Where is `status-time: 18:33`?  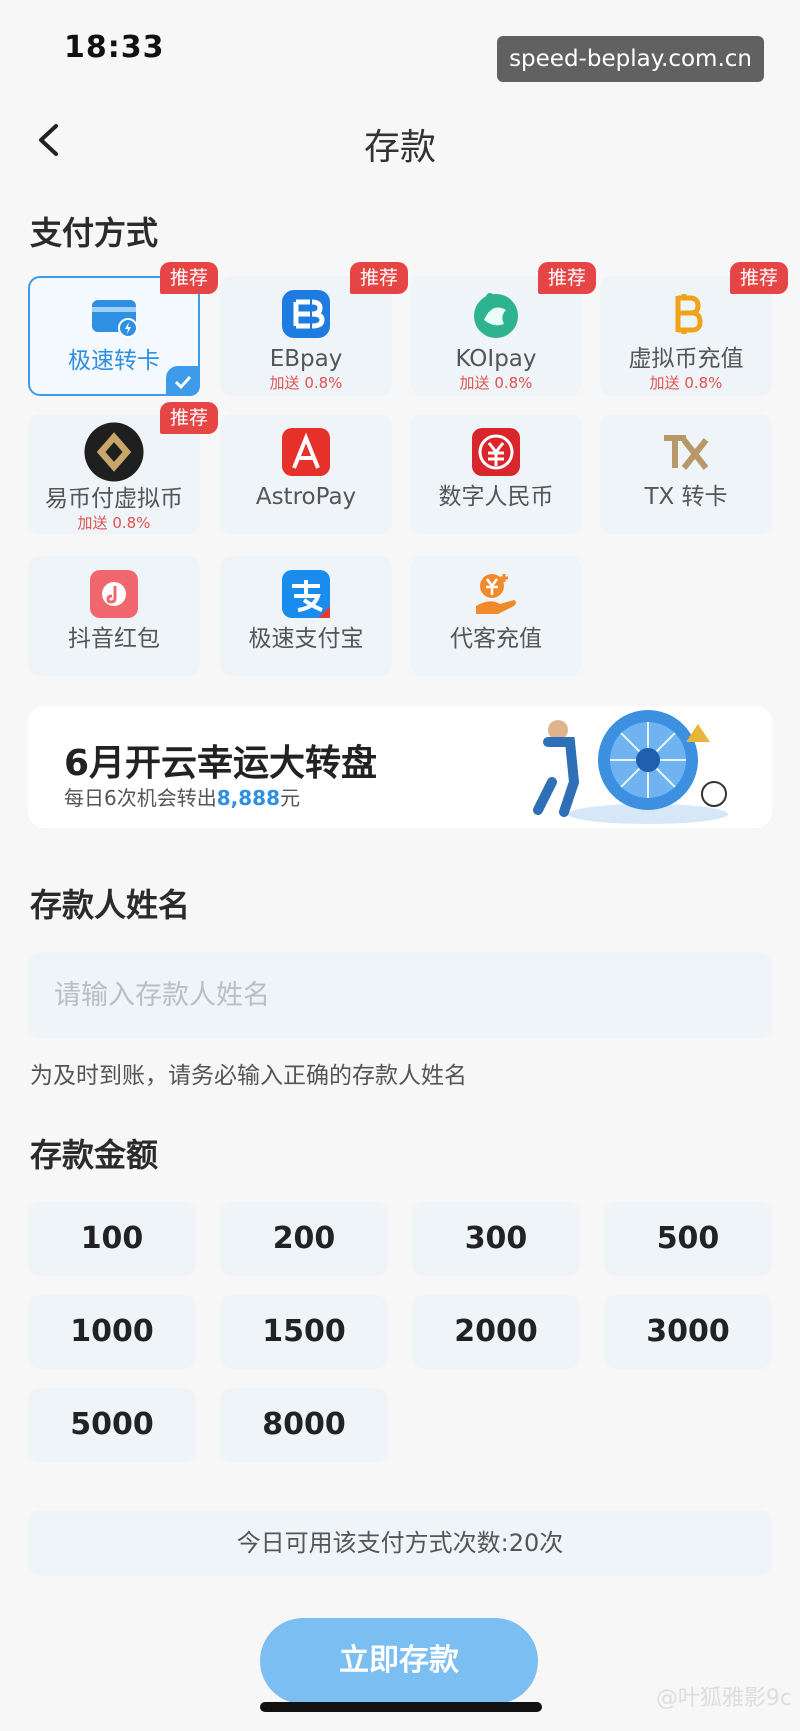 status-time: 18:33 is located at coordinates (114, 47).